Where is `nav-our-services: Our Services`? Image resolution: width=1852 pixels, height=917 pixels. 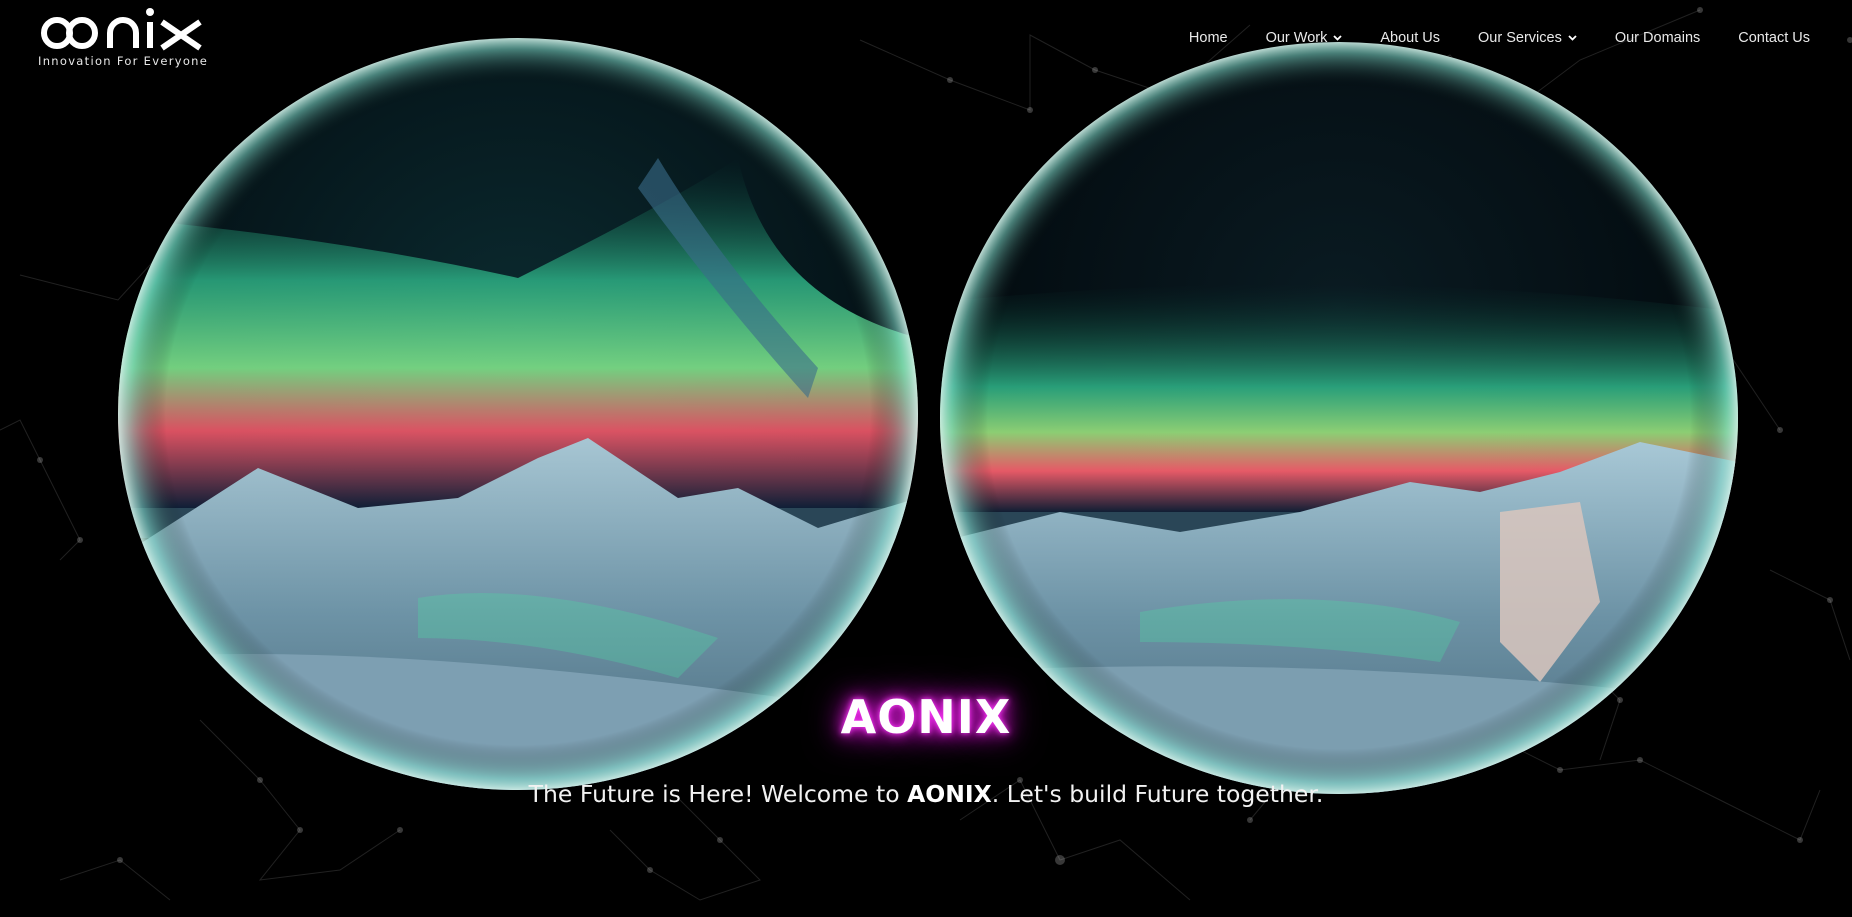 nav-our-services: Our Services is located at coordinates (1527, 38).